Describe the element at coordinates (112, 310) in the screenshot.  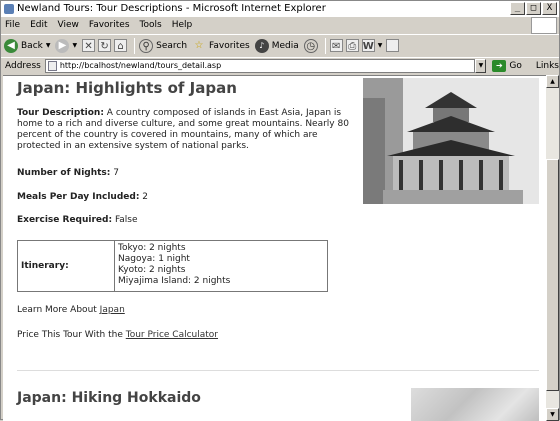
I see `japan-link: Japan` at that location.